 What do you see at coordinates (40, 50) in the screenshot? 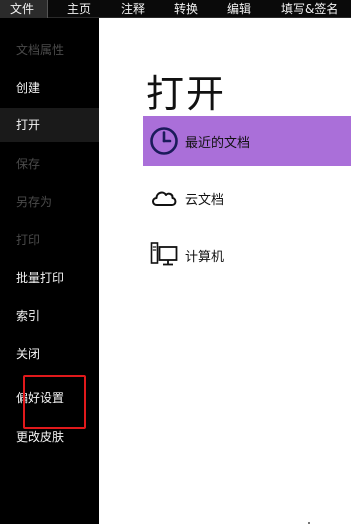
I see `sidebar-item-document-properties: 文档属性` at bounding box center [40, 50].